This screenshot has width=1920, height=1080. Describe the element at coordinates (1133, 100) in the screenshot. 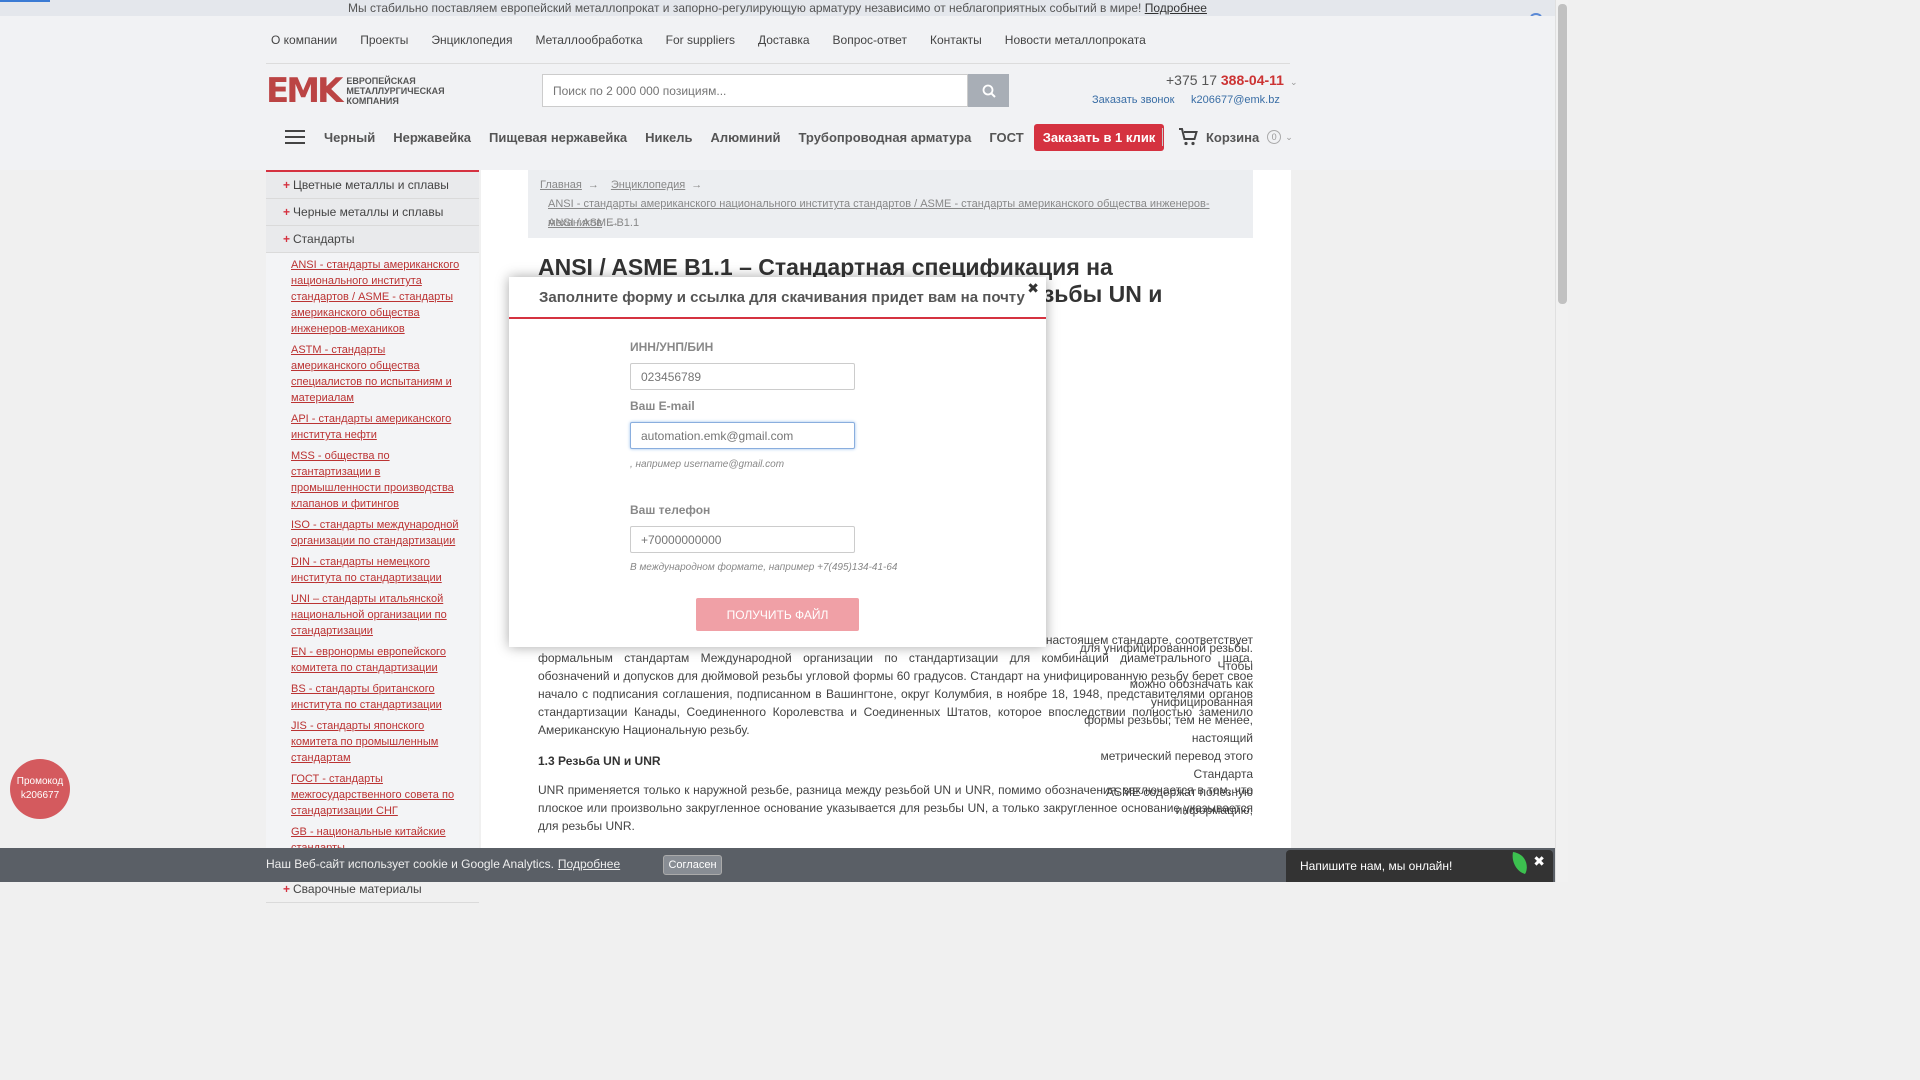

I see `callback-link: Заказать звонок` at that location.